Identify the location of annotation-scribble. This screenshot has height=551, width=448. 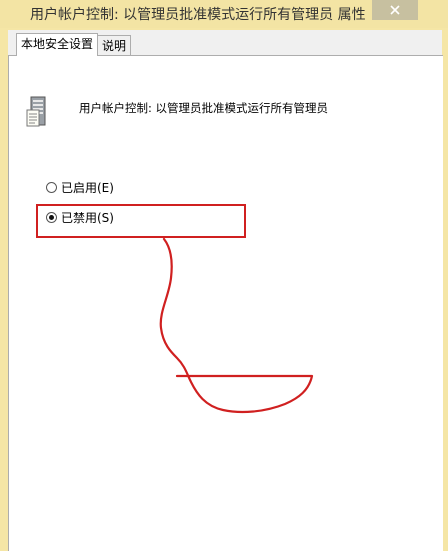
(236, 325).